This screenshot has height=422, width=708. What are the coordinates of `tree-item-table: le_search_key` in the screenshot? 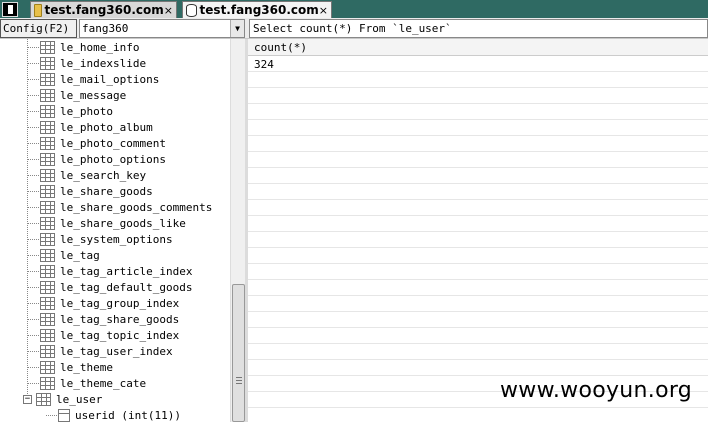 It's located at (87, 175).